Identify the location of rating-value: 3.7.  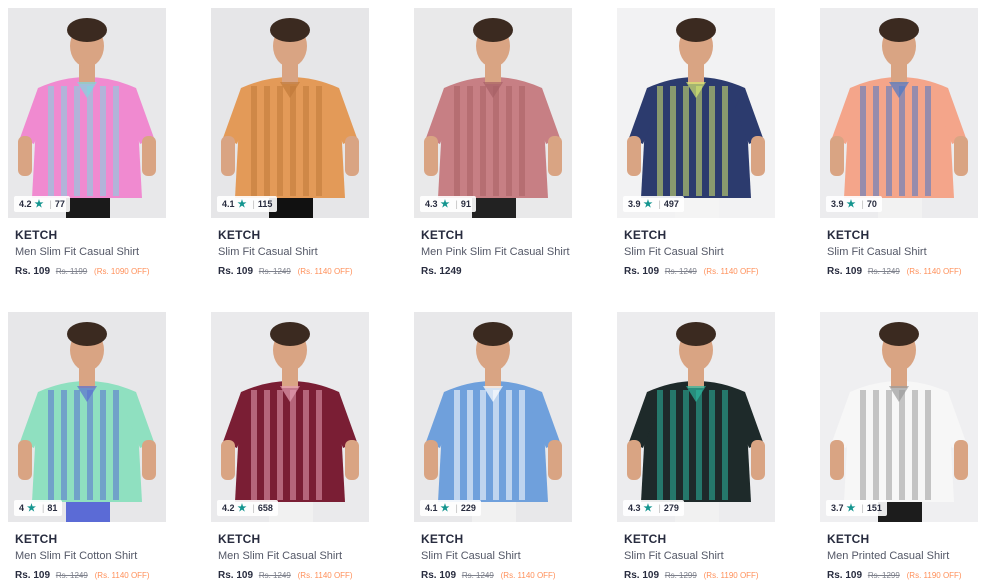
(837, 508).